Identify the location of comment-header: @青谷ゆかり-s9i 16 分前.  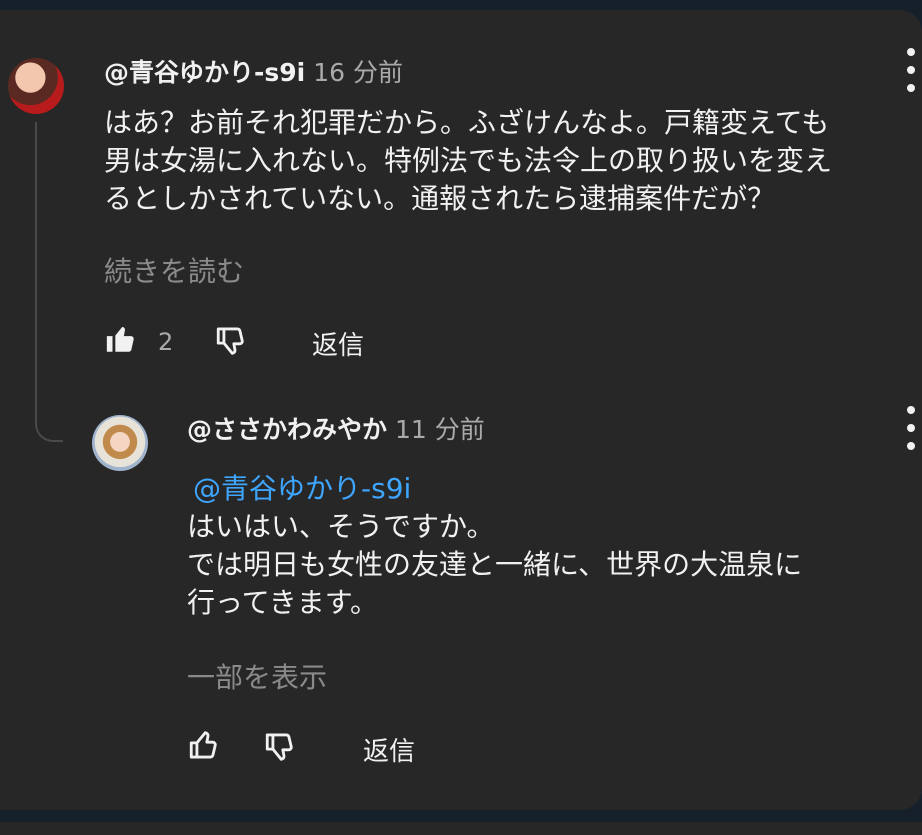
(253, 71).